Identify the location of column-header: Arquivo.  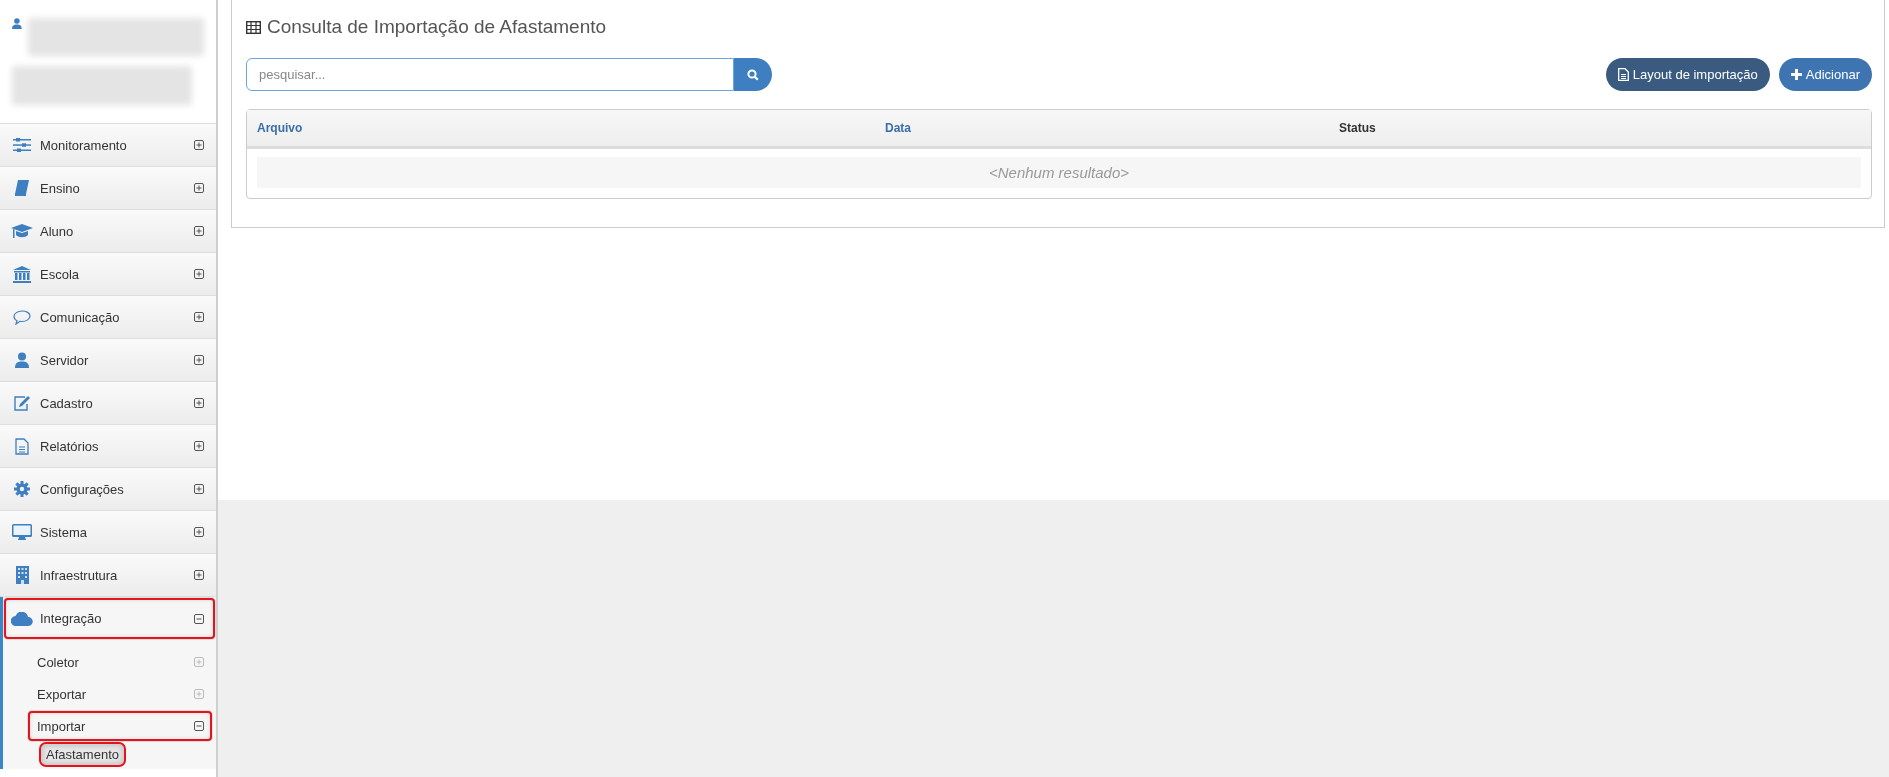
(561, 128).